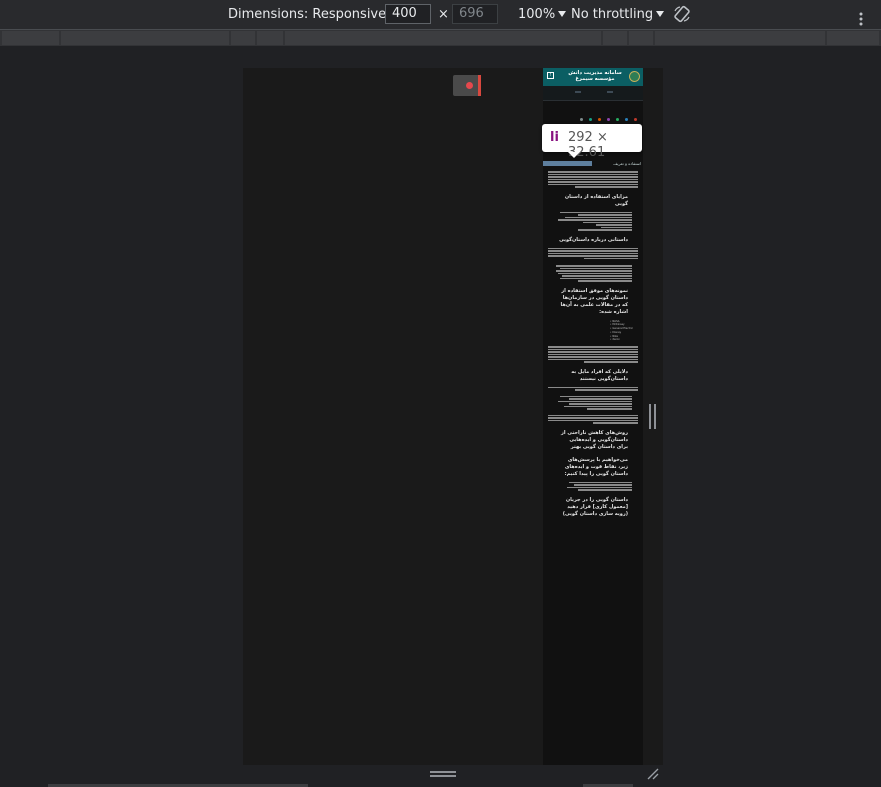 The height and width of the screenshot is (787, 881). Describe the element at coordinates (592, 142) in the screenshot. I see `element-tooltip: li 292 × 32.61` at that location.